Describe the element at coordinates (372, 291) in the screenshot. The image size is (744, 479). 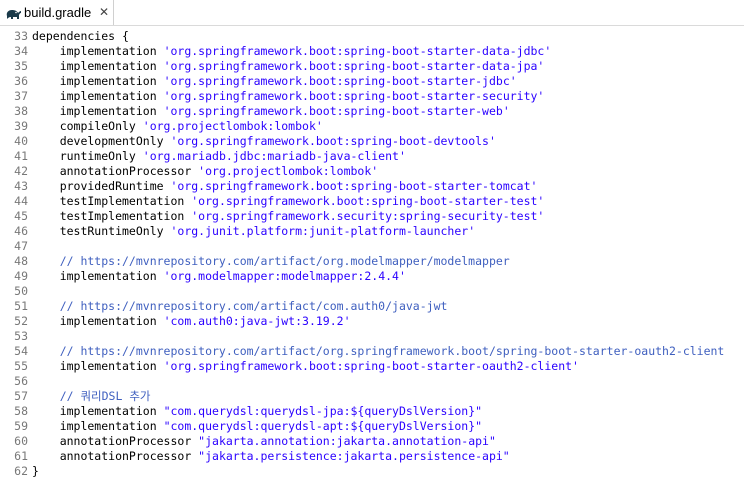
I see `code-line: 50` at that location.